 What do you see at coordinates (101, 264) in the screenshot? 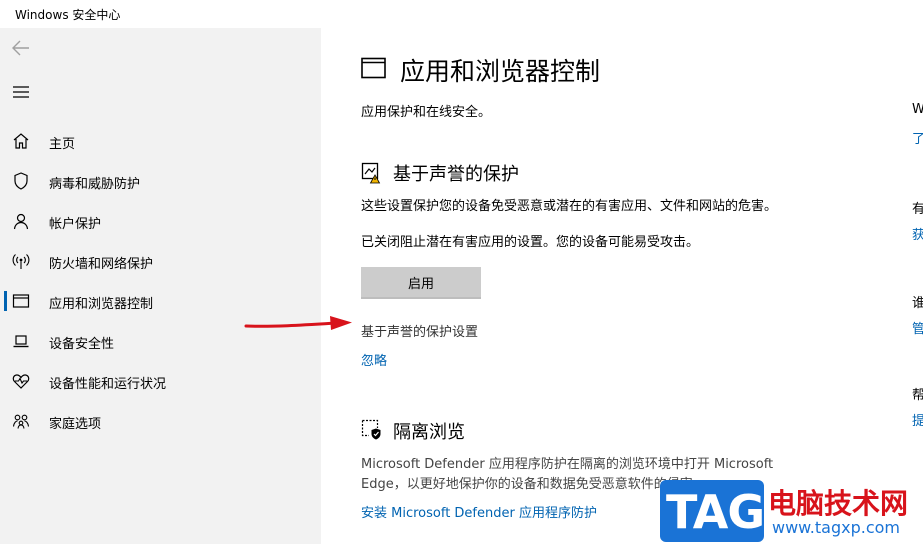
I see `sidebar-item-label: 防火墙和网络保护` at bounding box center [101, 264].